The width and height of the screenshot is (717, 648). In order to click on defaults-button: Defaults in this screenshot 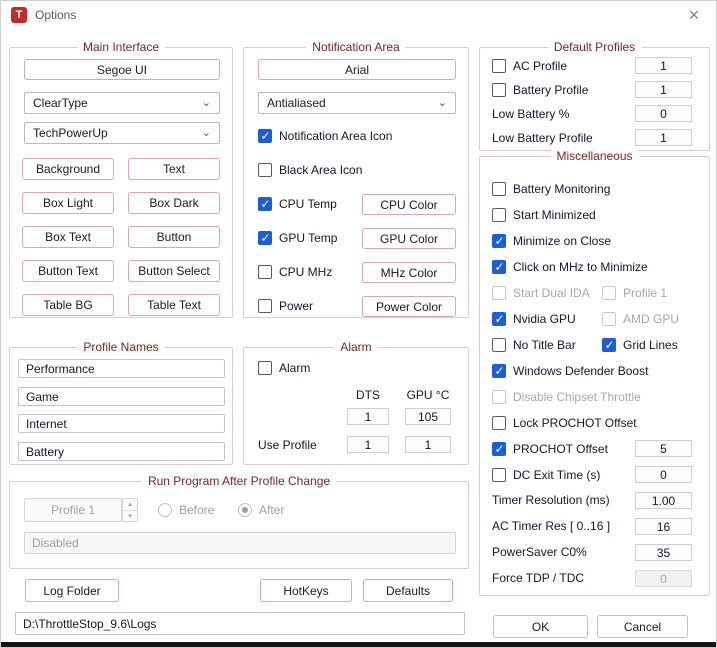, I will do `click(408, 590)`.